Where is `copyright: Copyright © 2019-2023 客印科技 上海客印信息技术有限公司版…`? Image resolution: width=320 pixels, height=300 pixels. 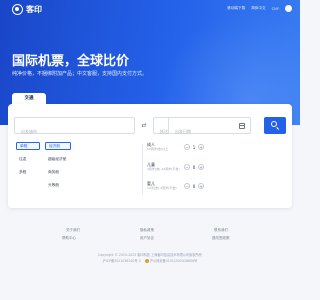 copyright: Copyright © 2019-2023 客印科技 上海客印信息技术有限公司版… is located at coordinates (150, 255).